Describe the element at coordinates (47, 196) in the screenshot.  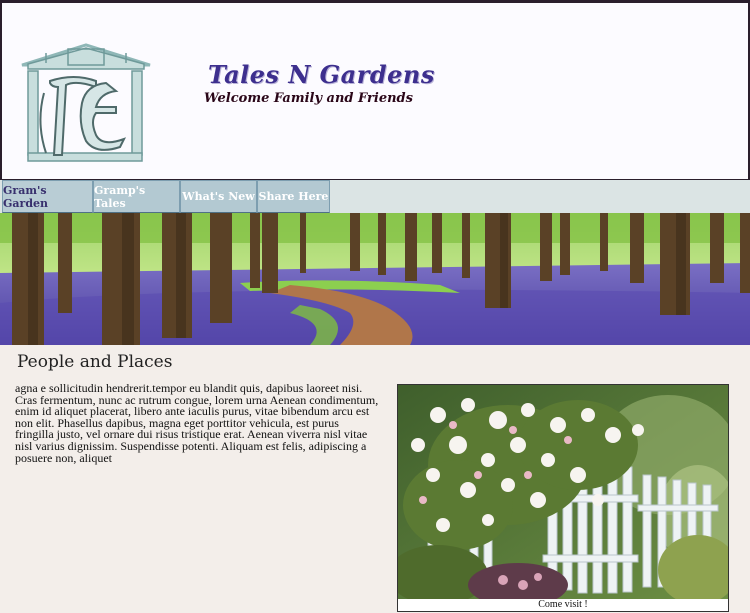
I see `tab-grams-garden: Gram's Garden` at that location.